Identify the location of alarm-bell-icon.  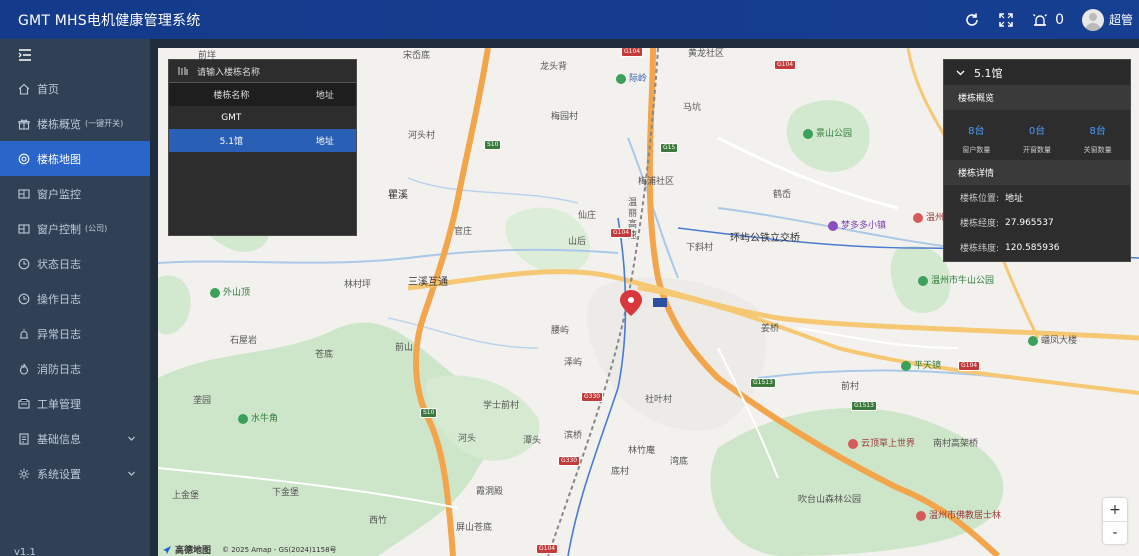
(1040, 20).